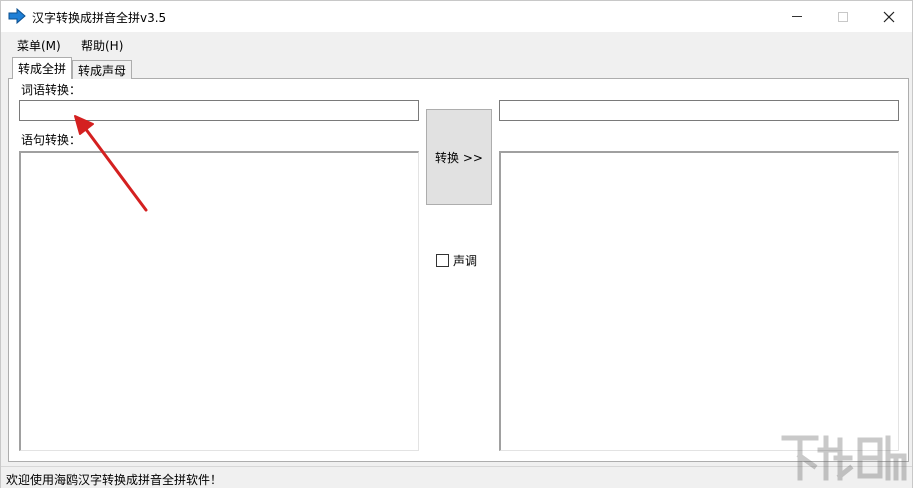  I want to click on close-icon, so click(889, 16).